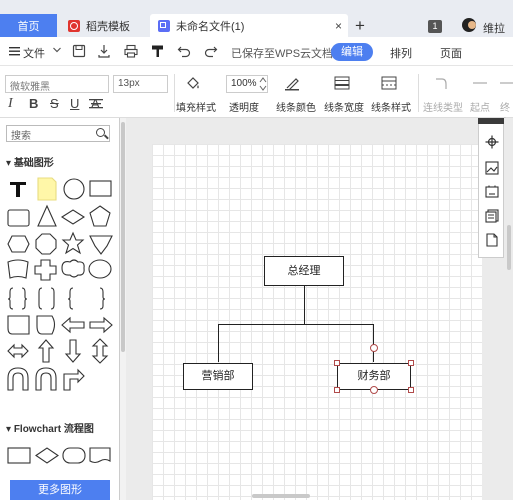 Image resolution: width=513 pixels, height=500 pixels. Describe the element at coordinates (341, 26) in the screenshot. I see `close-tab-icon: ×` at that location.